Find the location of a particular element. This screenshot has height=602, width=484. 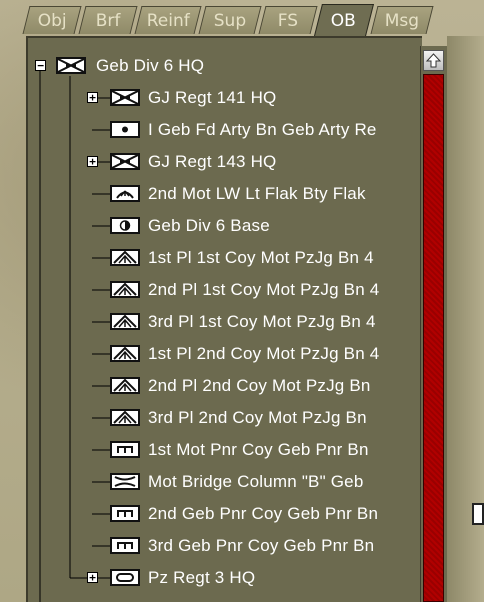

unit-label: Geb Div 6 Base is located at coordinates (209, 225).